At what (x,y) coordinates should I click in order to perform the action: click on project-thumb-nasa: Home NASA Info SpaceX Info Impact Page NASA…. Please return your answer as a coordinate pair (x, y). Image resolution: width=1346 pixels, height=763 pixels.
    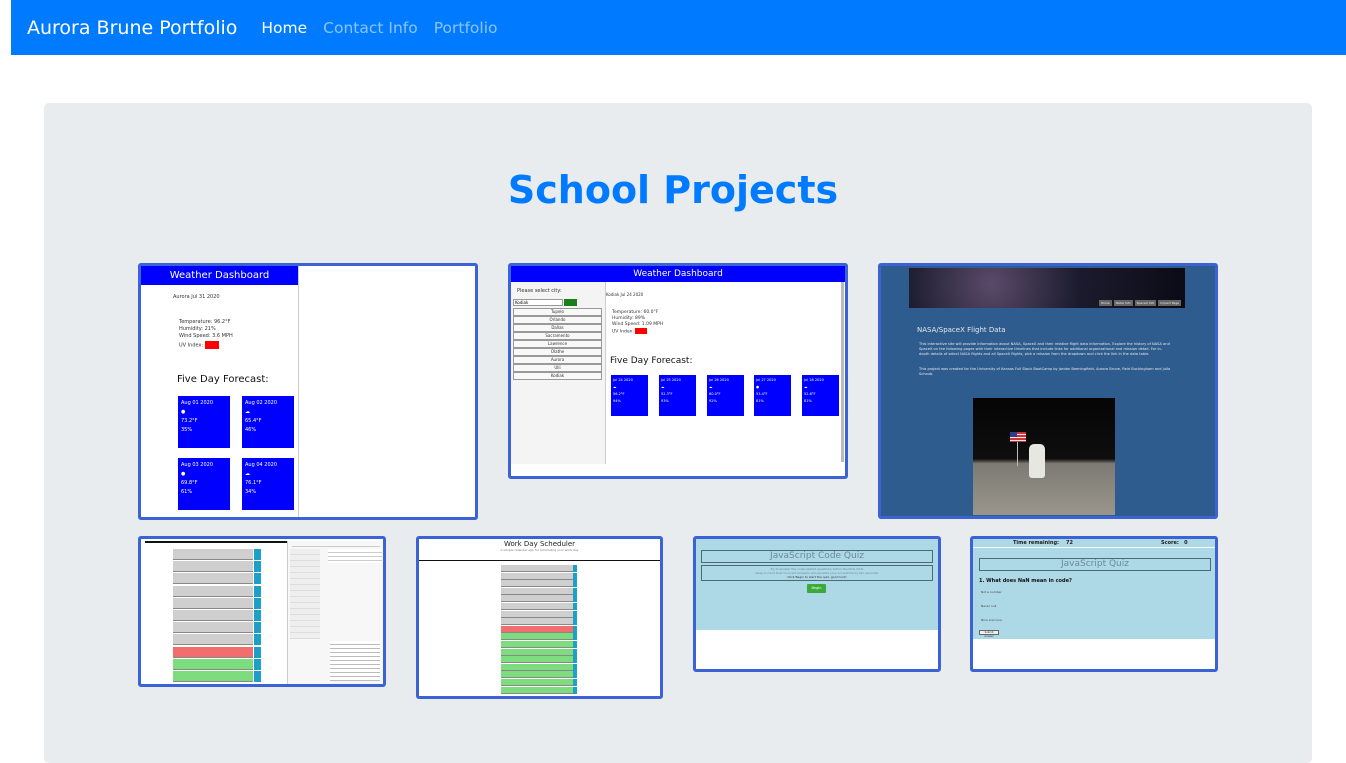
    Looking at the image, I should click on (1048, 391).